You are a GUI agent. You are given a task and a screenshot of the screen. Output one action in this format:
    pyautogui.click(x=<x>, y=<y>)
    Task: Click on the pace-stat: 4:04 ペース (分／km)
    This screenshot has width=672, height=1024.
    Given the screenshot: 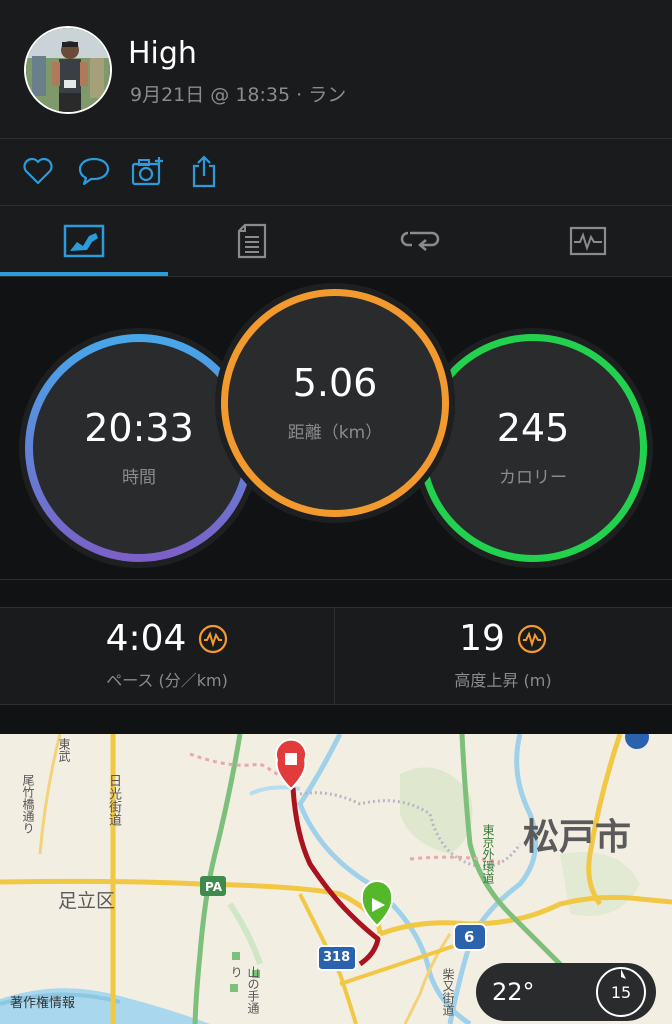 What is the action you would take?
    pyautogui.click(x=167, y=656)
    